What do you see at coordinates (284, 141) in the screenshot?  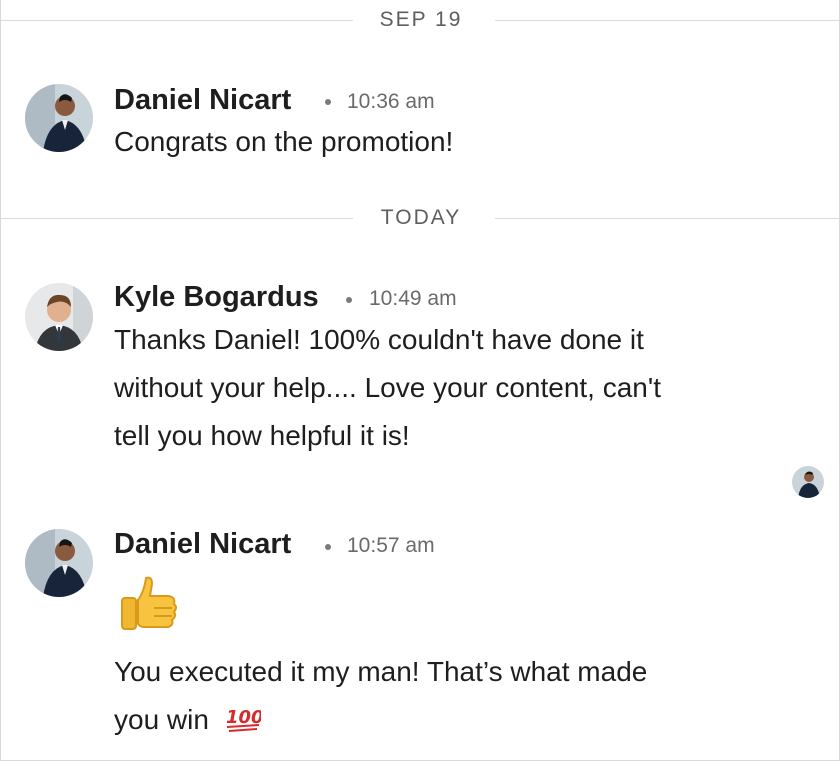 I see `message-text: Congrats on the promotion!` at bounding box center [284, 141].